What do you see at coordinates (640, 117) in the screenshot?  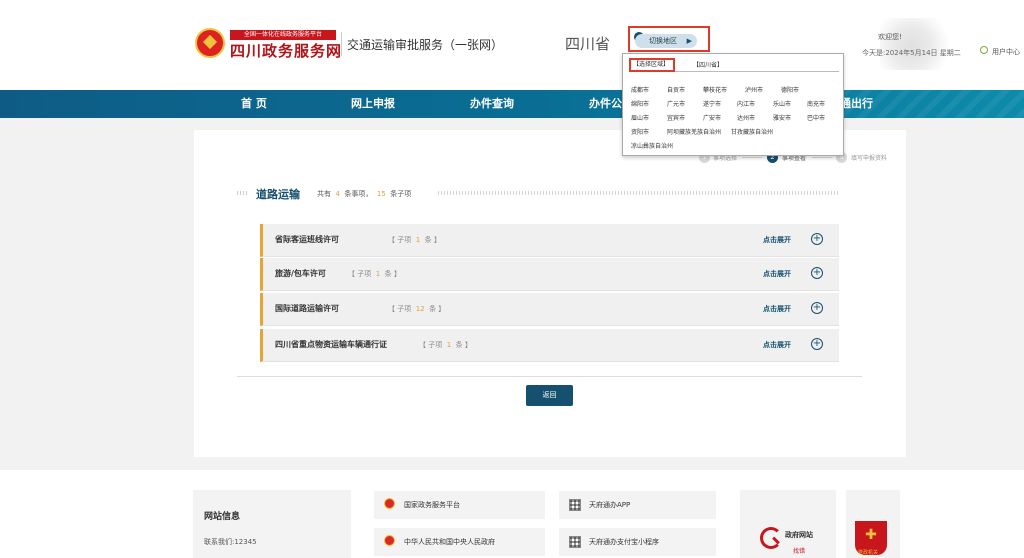 I see `city-link: 眉山市` at bounding box center [640, 117].